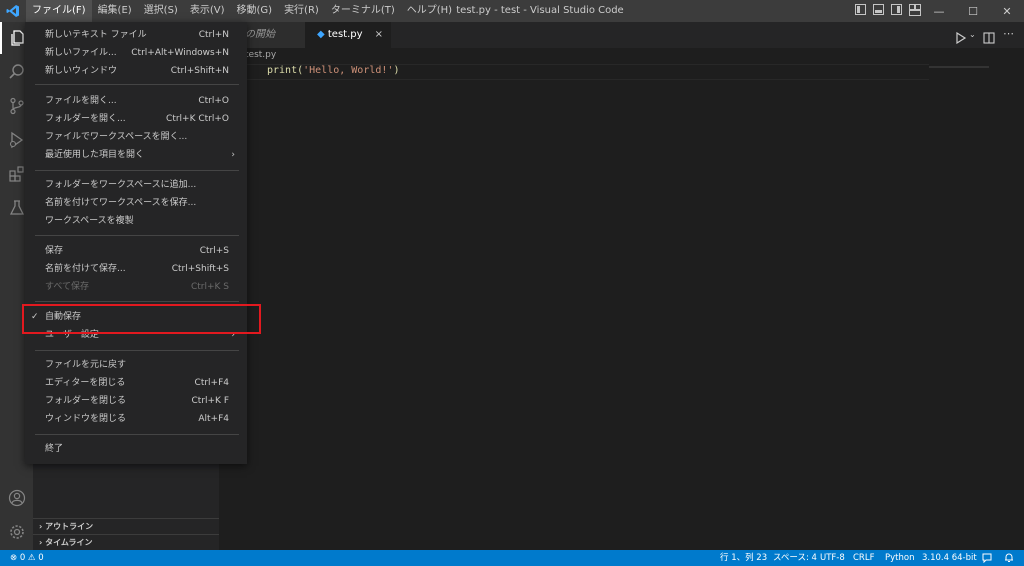 The width and height of the screenshot is (1024, 566). Describe the element at coordinates (860, 9) in the screenshot. I see `toggle-sidebar-icon` at that location.